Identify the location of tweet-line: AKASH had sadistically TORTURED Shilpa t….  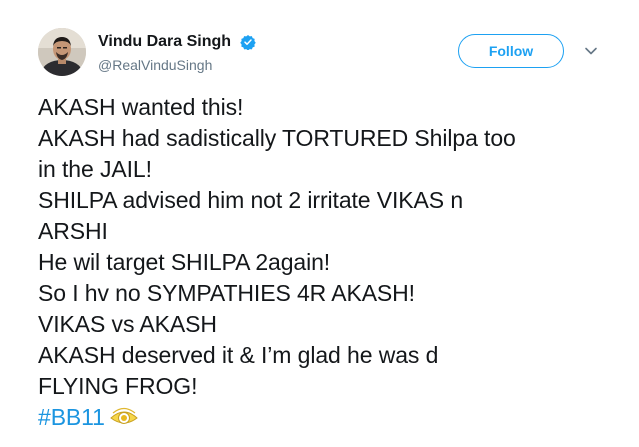
(277, 138).